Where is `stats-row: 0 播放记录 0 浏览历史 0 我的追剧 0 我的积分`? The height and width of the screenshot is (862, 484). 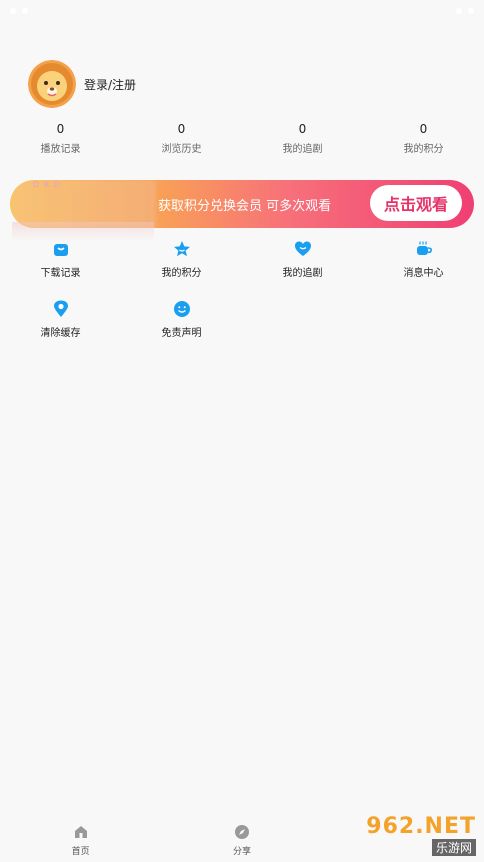
stats-row: 0 播放记录 0 浏览历史 0 我的追剧 0 我的积分 is located at coordinates (242, 139).